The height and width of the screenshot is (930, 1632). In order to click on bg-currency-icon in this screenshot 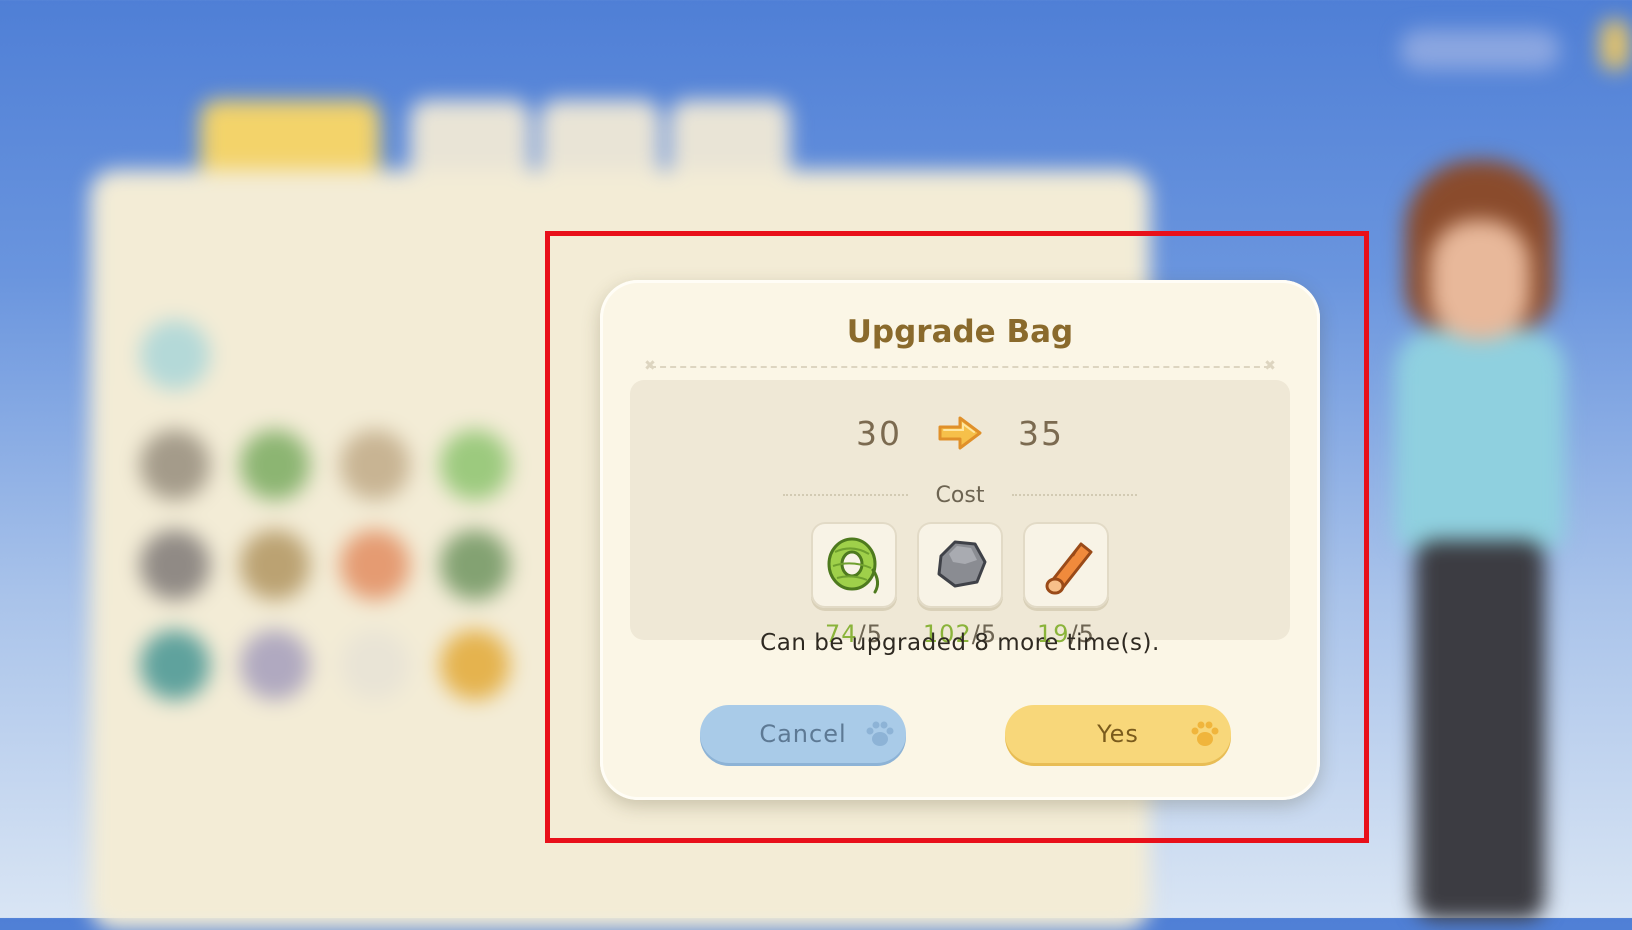, I will do `click(1615, 45)`.